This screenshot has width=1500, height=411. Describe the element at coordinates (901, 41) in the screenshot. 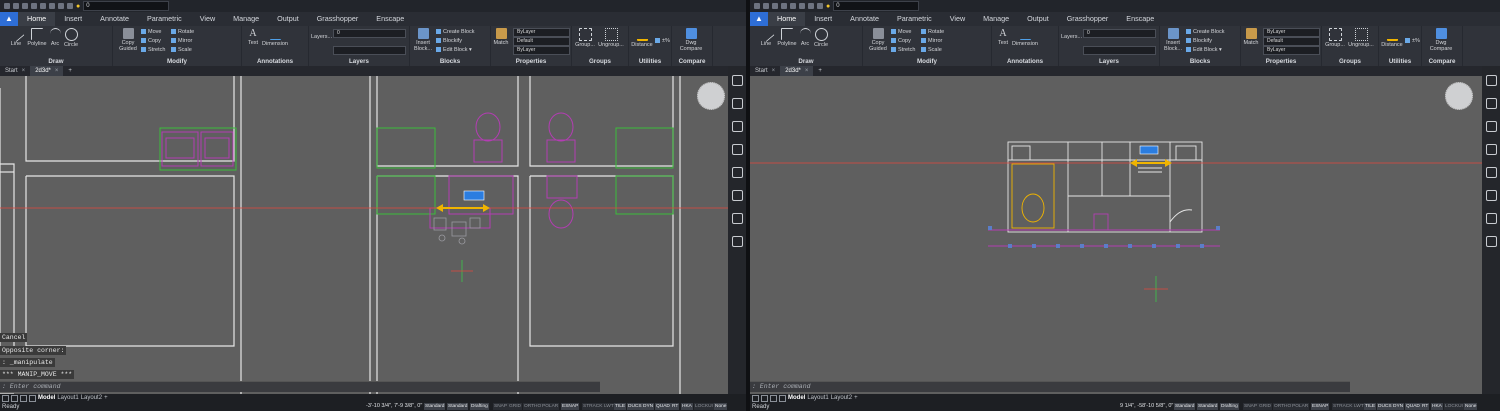

I see `copy-tool: Copy` at that location.